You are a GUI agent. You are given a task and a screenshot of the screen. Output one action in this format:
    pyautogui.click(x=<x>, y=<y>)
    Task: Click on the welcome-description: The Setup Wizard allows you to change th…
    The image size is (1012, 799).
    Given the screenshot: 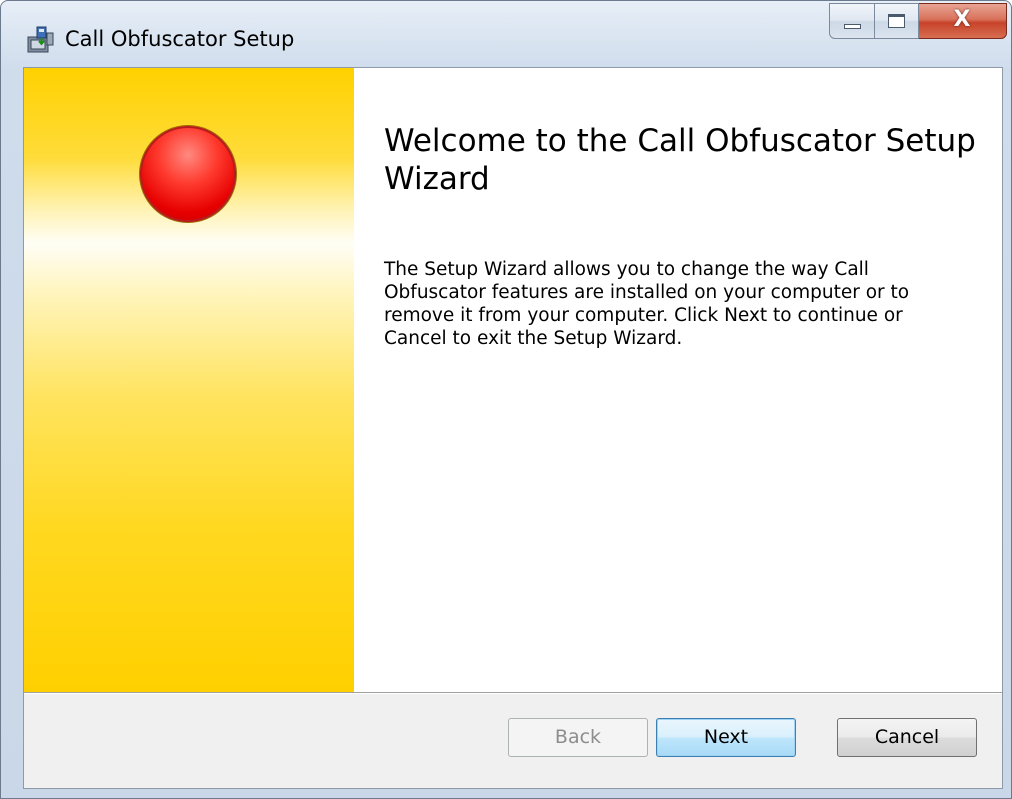 What is the action you would take?
    pyautogui.click(x=647, y=304)
    